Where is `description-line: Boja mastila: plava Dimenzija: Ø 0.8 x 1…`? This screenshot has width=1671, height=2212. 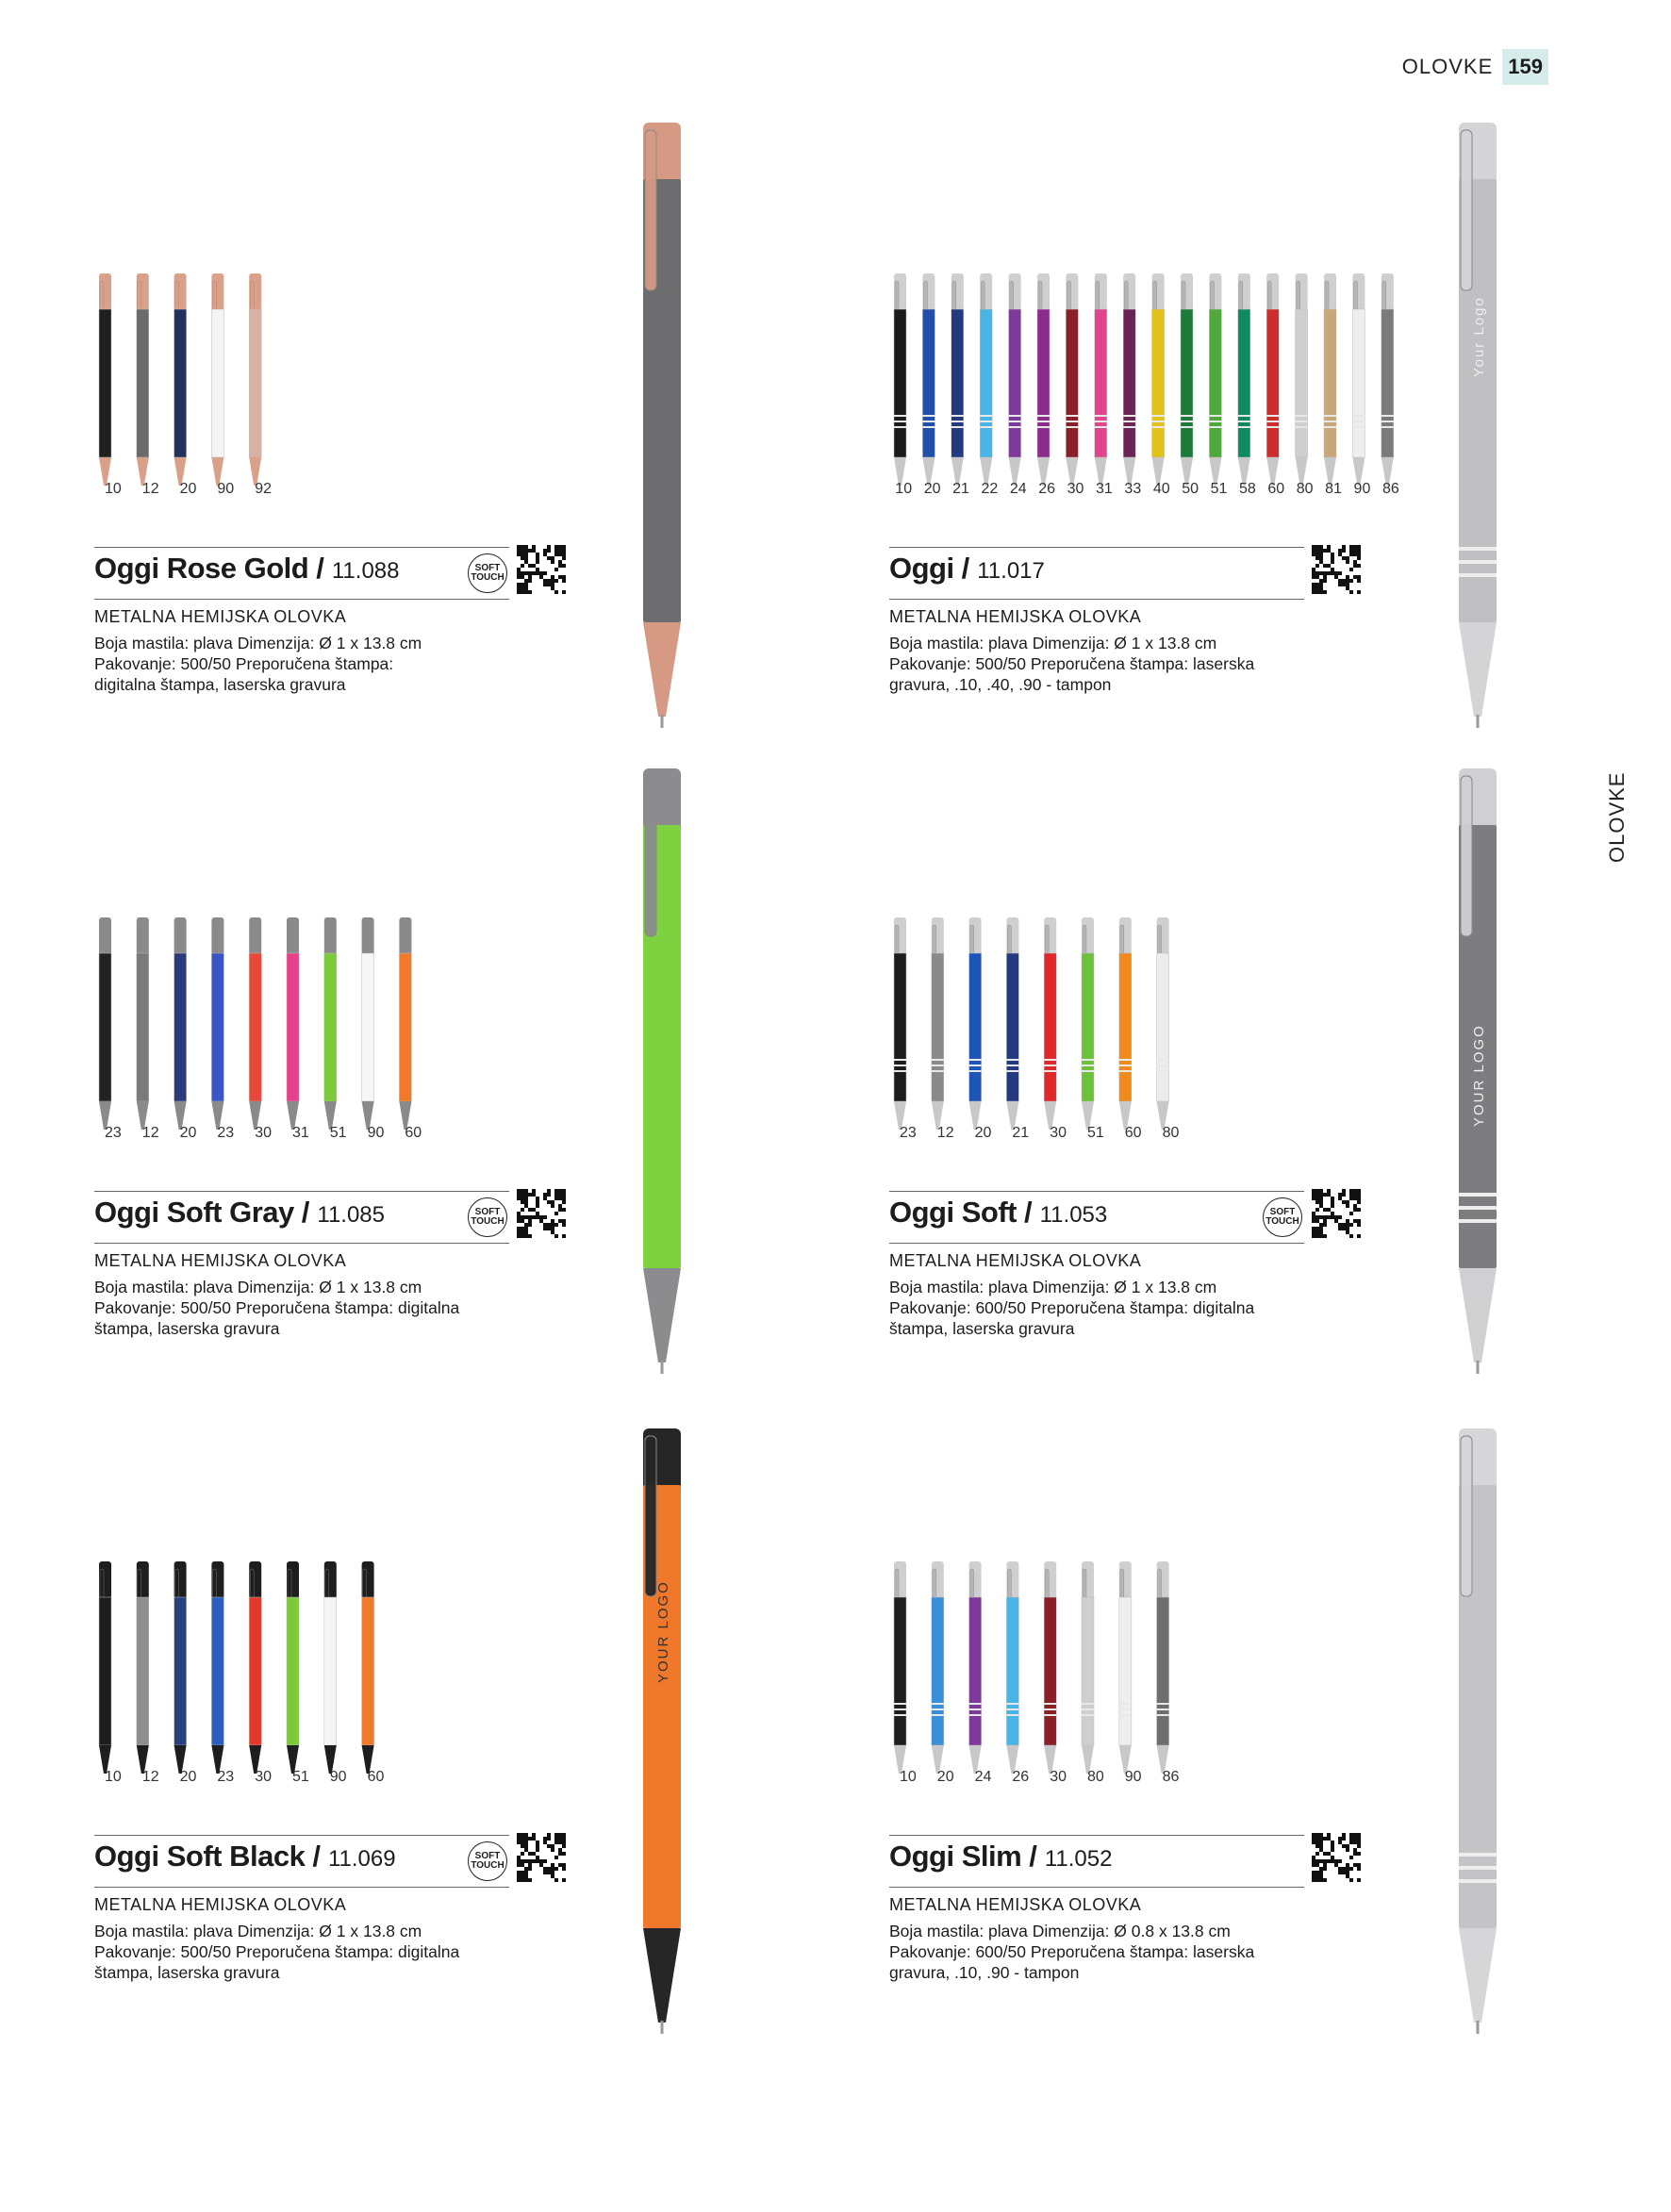
description-line: Boja mastila: plava Dimenzija: Ø 0.8 x 1… is located at coordinates (1060, 1931).